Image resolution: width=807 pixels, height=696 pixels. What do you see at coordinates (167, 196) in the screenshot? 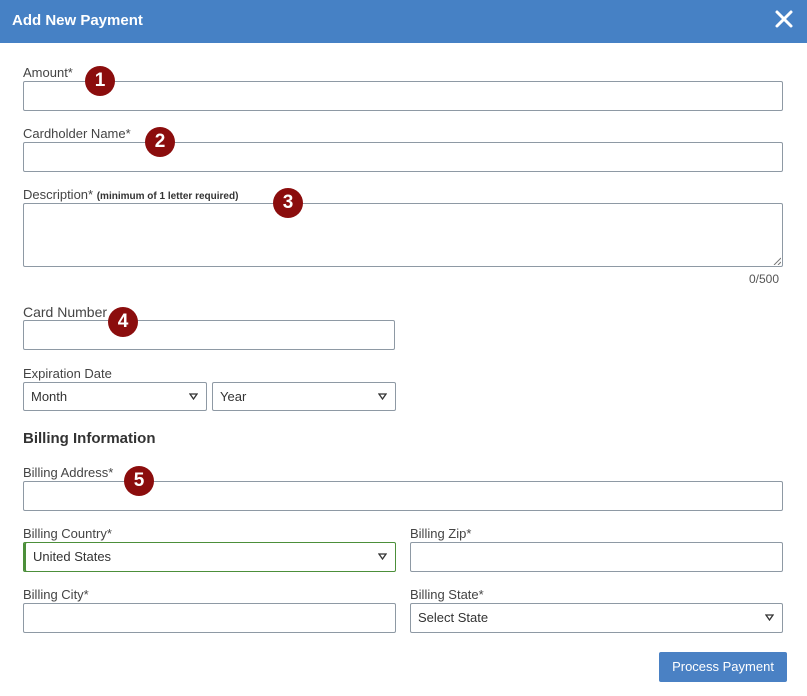
I see `description-hint: (minimum of 1 letter required)` at bounding box center [167, 196].